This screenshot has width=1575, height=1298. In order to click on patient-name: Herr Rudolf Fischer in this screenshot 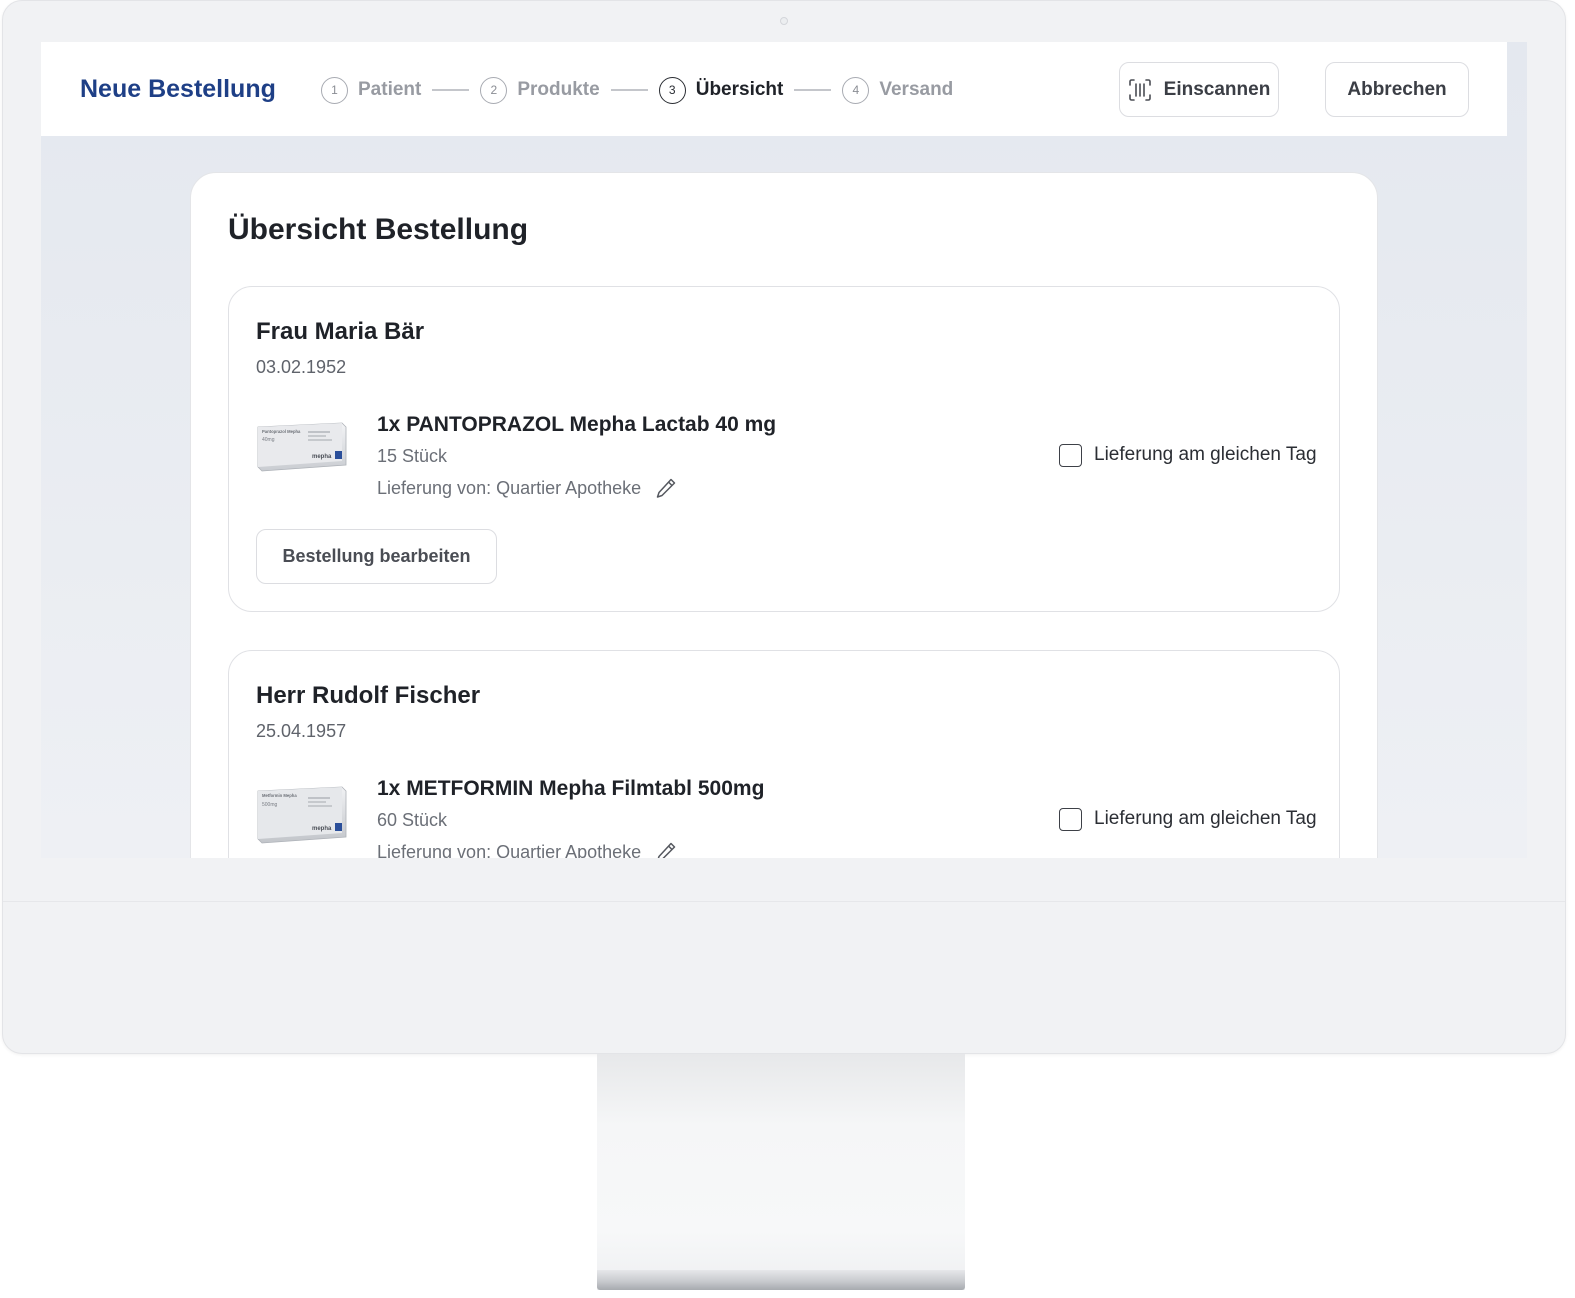, I will do `click(368, 695)`.